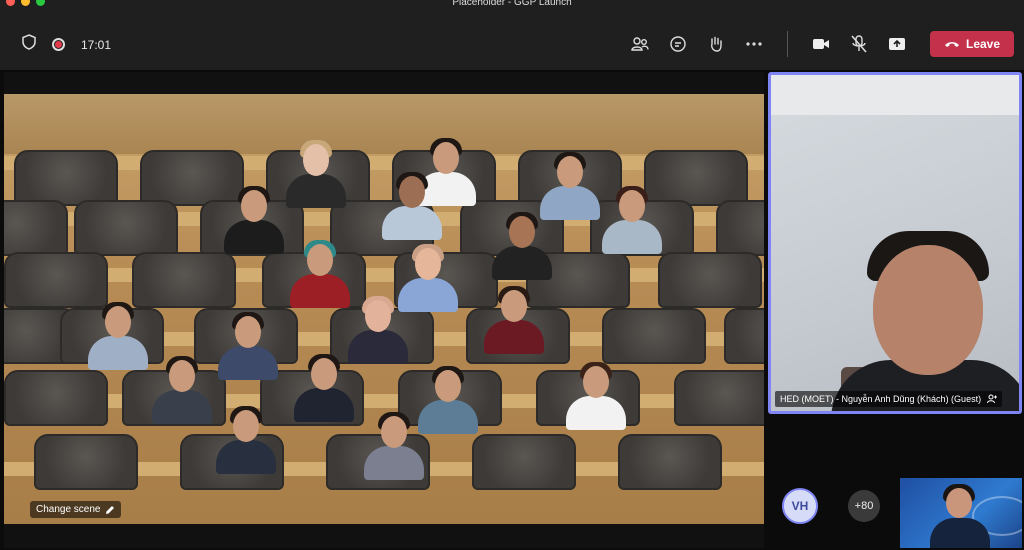 The image size is (1024, 550). Describe the element at coordinates (29, 44) in the screenshot. I see `shield-icon` at that location.